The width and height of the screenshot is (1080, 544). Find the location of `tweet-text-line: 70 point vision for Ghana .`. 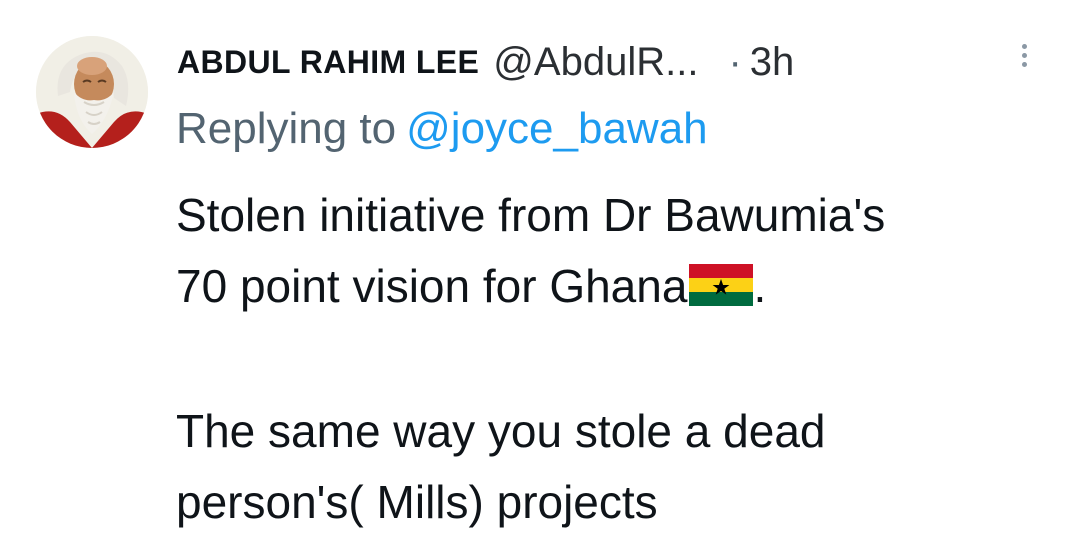

tweet-text-line: 70 point vision for Ghana . is located at coordinates (616, 286).